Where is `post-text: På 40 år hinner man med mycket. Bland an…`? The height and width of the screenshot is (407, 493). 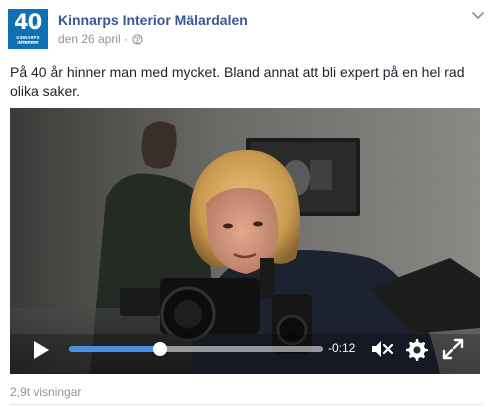
post-text: På 40 år hinner man med mycket. Bland an… is located at coordinates (237, 81).